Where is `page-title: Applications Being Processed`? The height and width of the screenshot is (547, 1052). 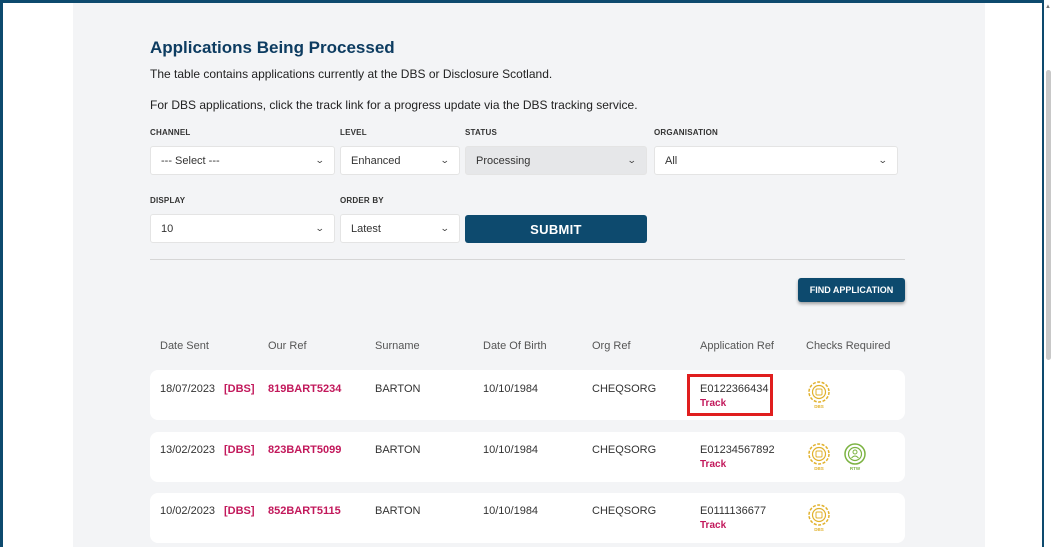 page-title: Applications Being Processed is located at coordinates (272, 47).